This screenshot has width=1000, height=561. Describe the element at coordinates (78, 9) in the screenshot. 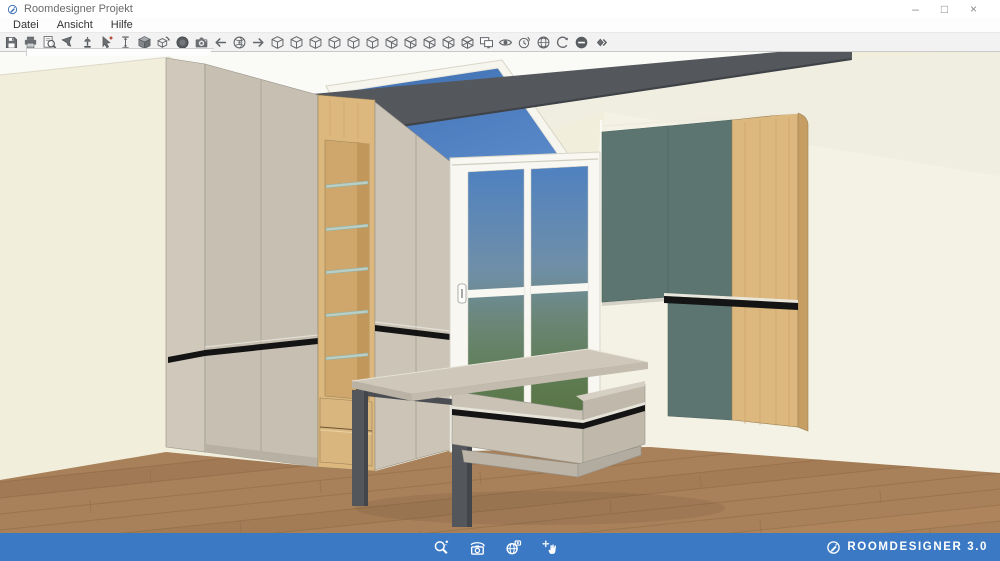

I see `window-title: Roomdesigner Projekt` at that location.